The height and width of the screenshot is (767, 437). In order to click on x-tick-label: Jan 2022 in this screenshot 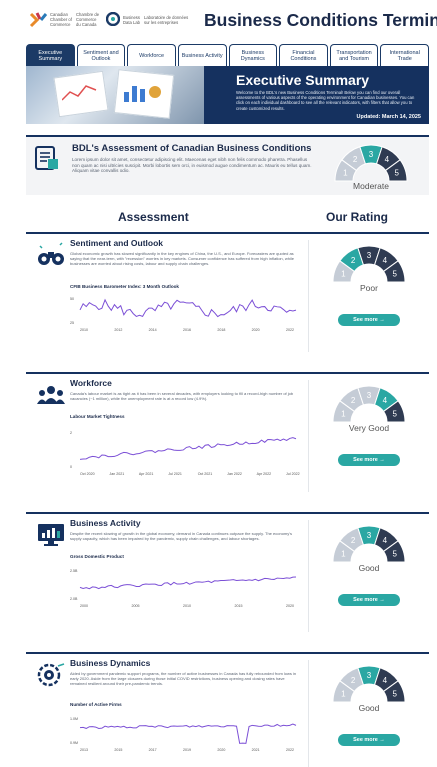, I will do `click(234, 474)`.